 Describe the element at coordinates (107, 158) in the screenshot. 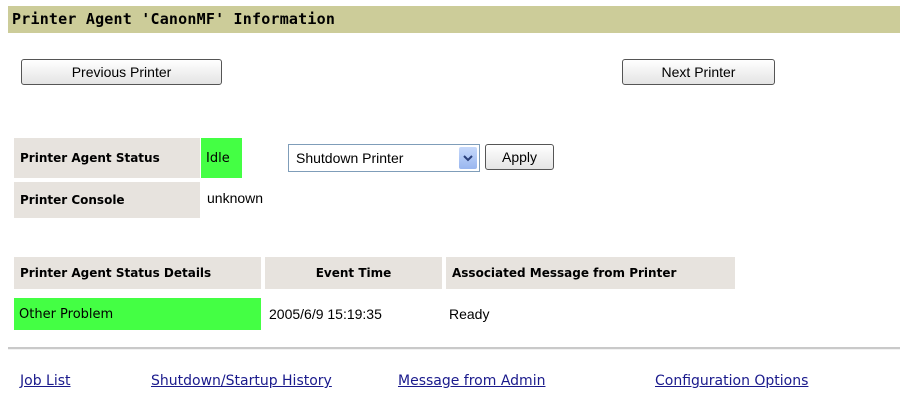

I see `printer-agent-status-label: Printer Agent Status` at that location.